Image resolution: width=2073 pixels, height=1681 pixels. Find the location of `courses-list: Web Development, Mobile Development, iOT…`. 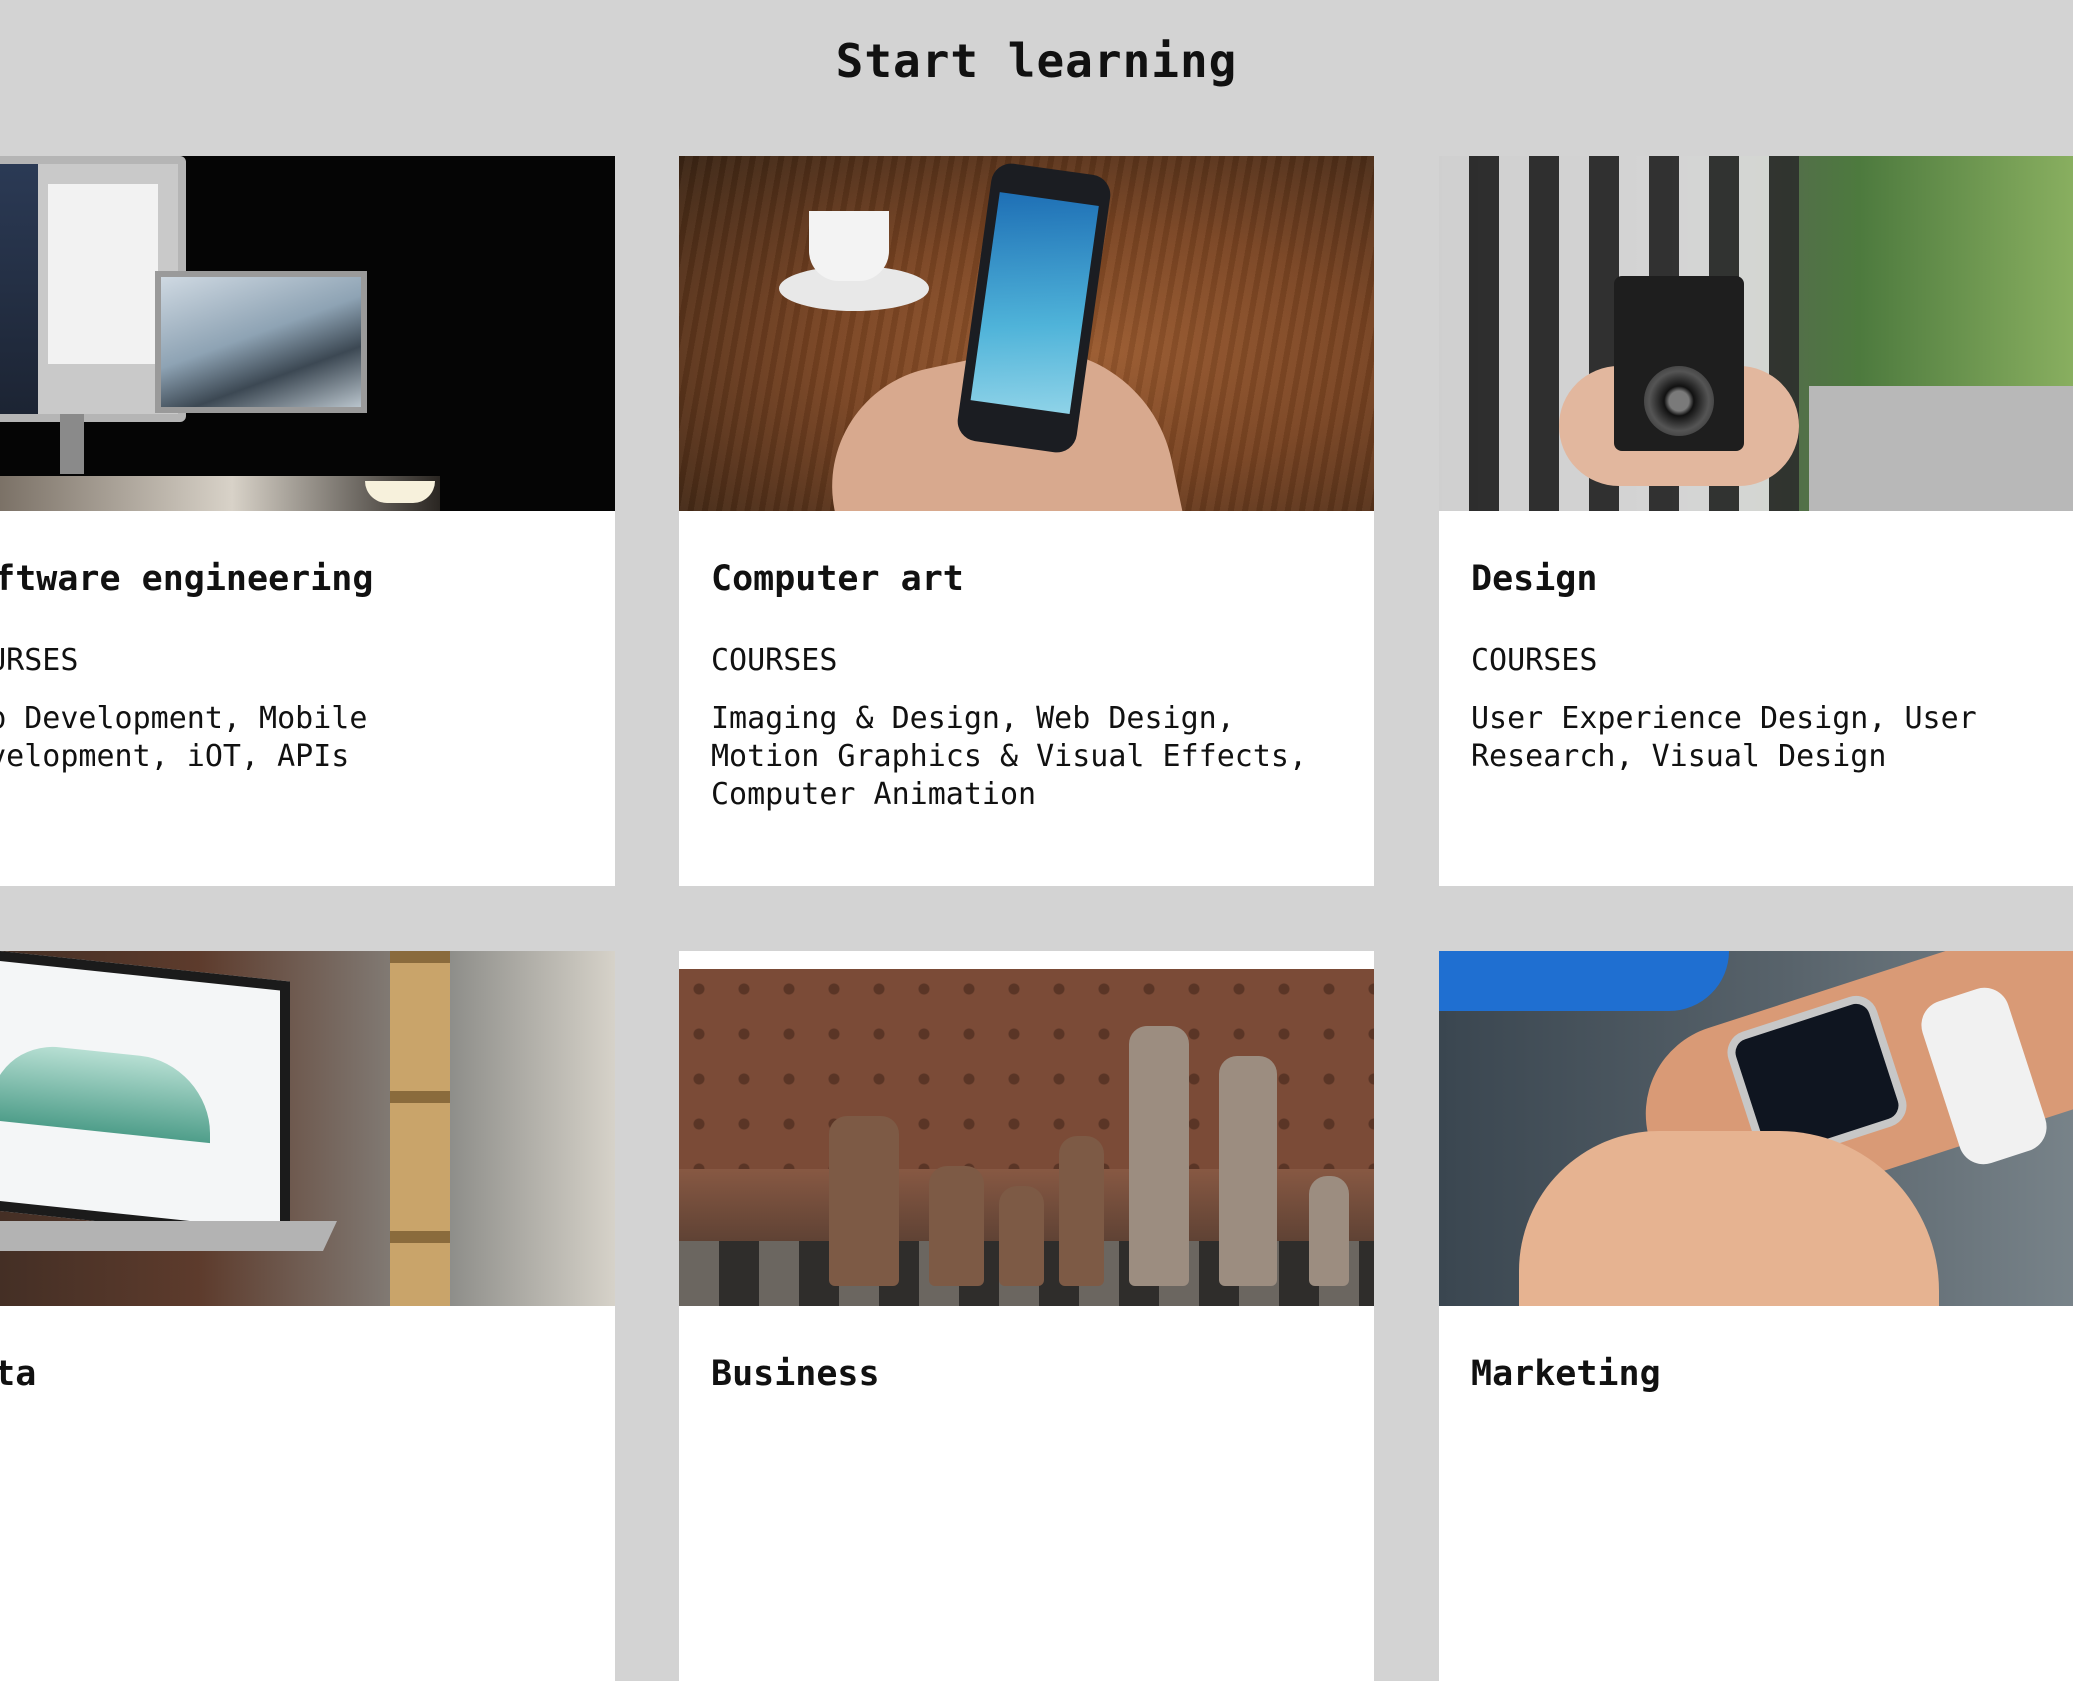

courses-list: Web Development, Mobile Development, iOT… is located at coordinates (184, 737).